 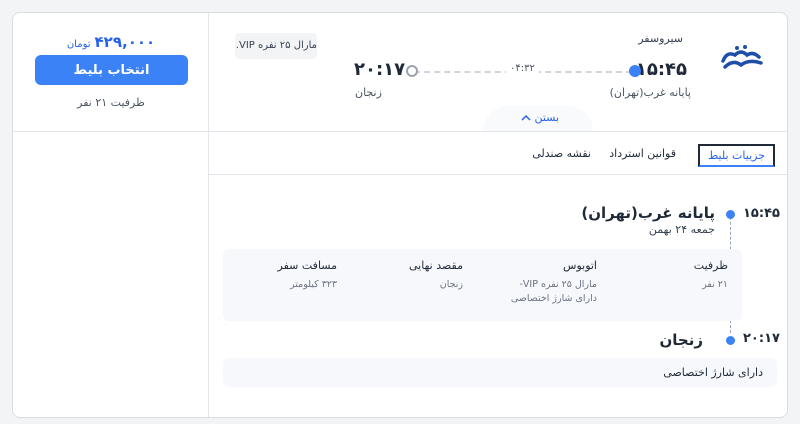 What do you see at coordinates (553, 291) in the screenshot?
I see `info-value: مارال ۲۵ نفره VIP- دارای شارژ اختصاصی` at bounding box center [553, 291].